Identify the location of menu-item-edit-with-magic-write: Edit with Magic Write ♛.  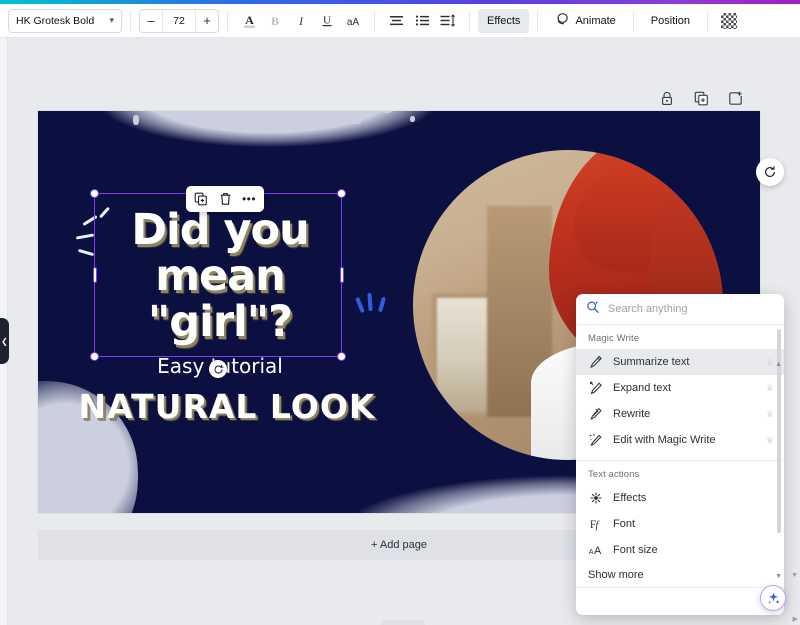
(680, 440).